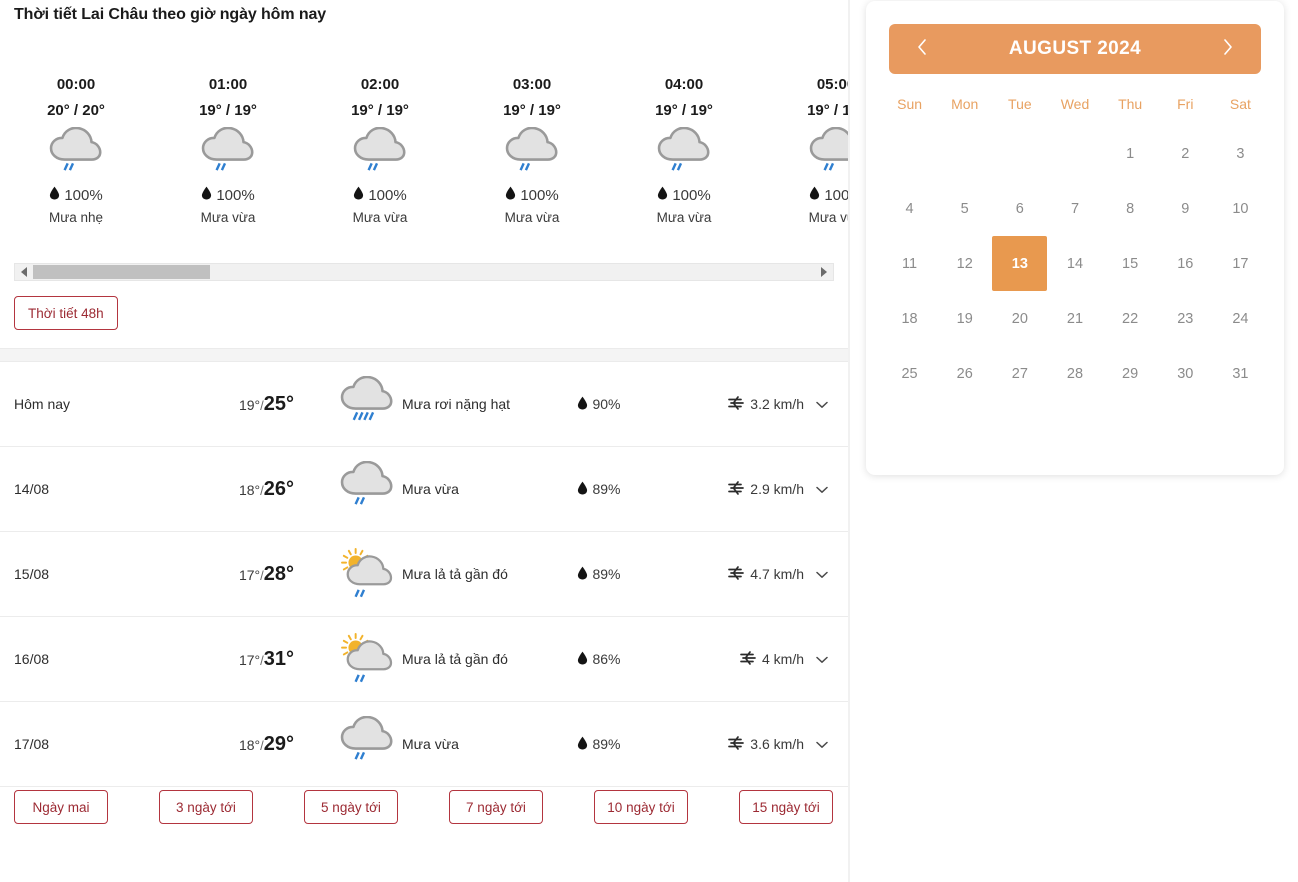 The height and width of the screenshot is (882, 1298). What do you see at coordinates (1240, 208) in the screenshot?
I see `calendar-day-cell: 10` at bounding box center [1240, 208].